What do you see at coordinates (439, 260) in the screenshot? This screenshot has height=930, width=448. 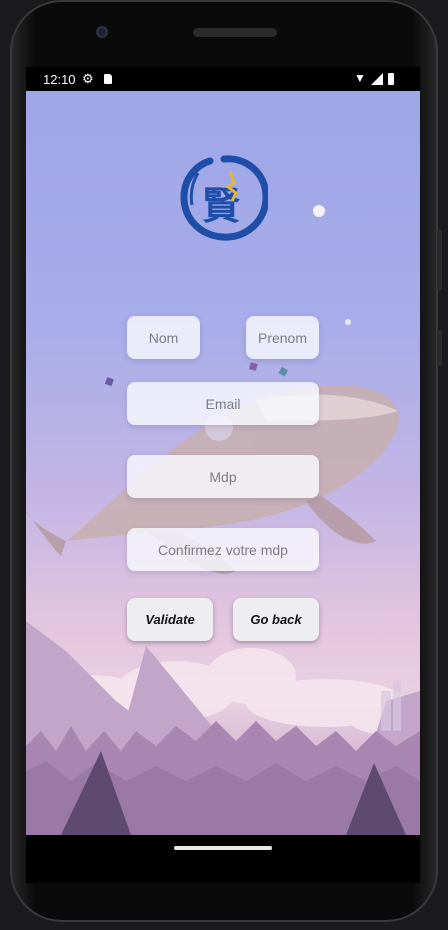 I see `volume-button` at bounding box center [439, 260].